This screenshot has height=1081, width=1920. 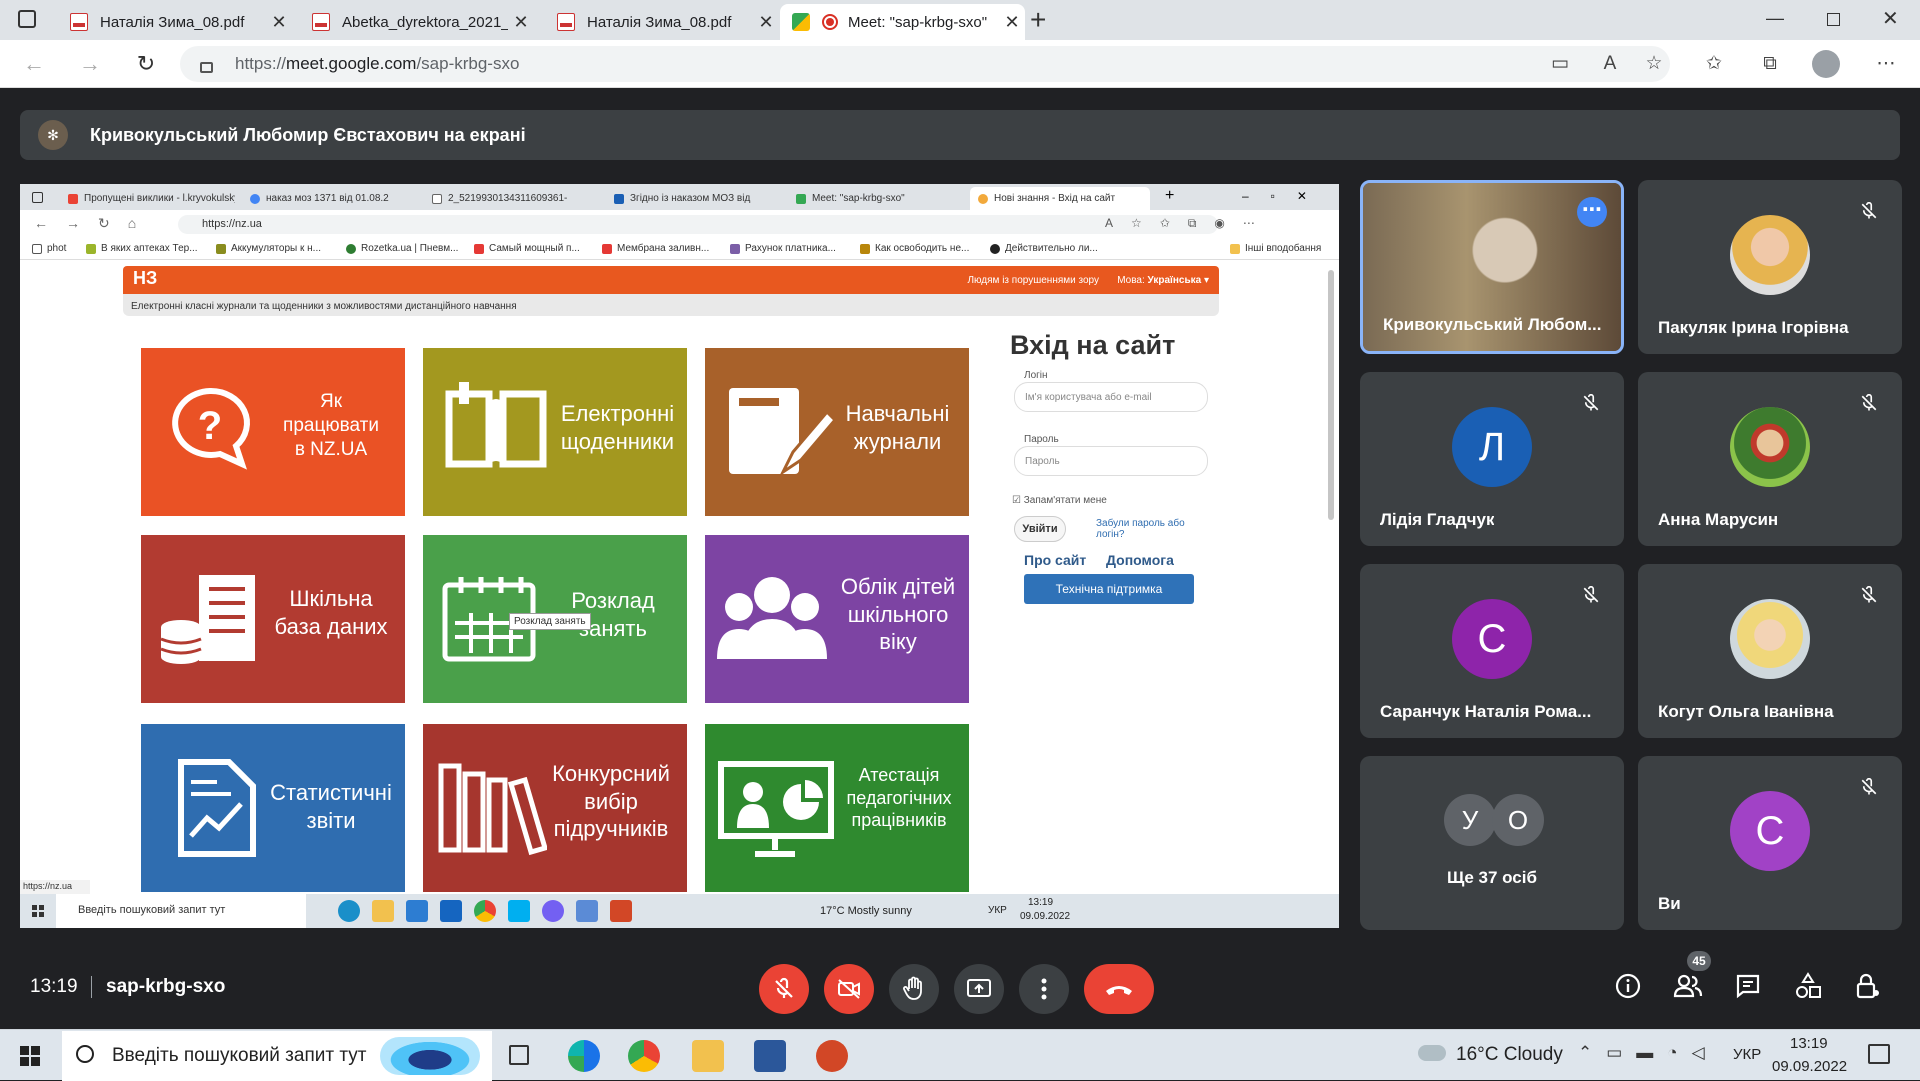 What do you see at coordinates (53, 135) in the screenshot?
I see `presenter-avatar: ✻` at bounding box center [53, 135].